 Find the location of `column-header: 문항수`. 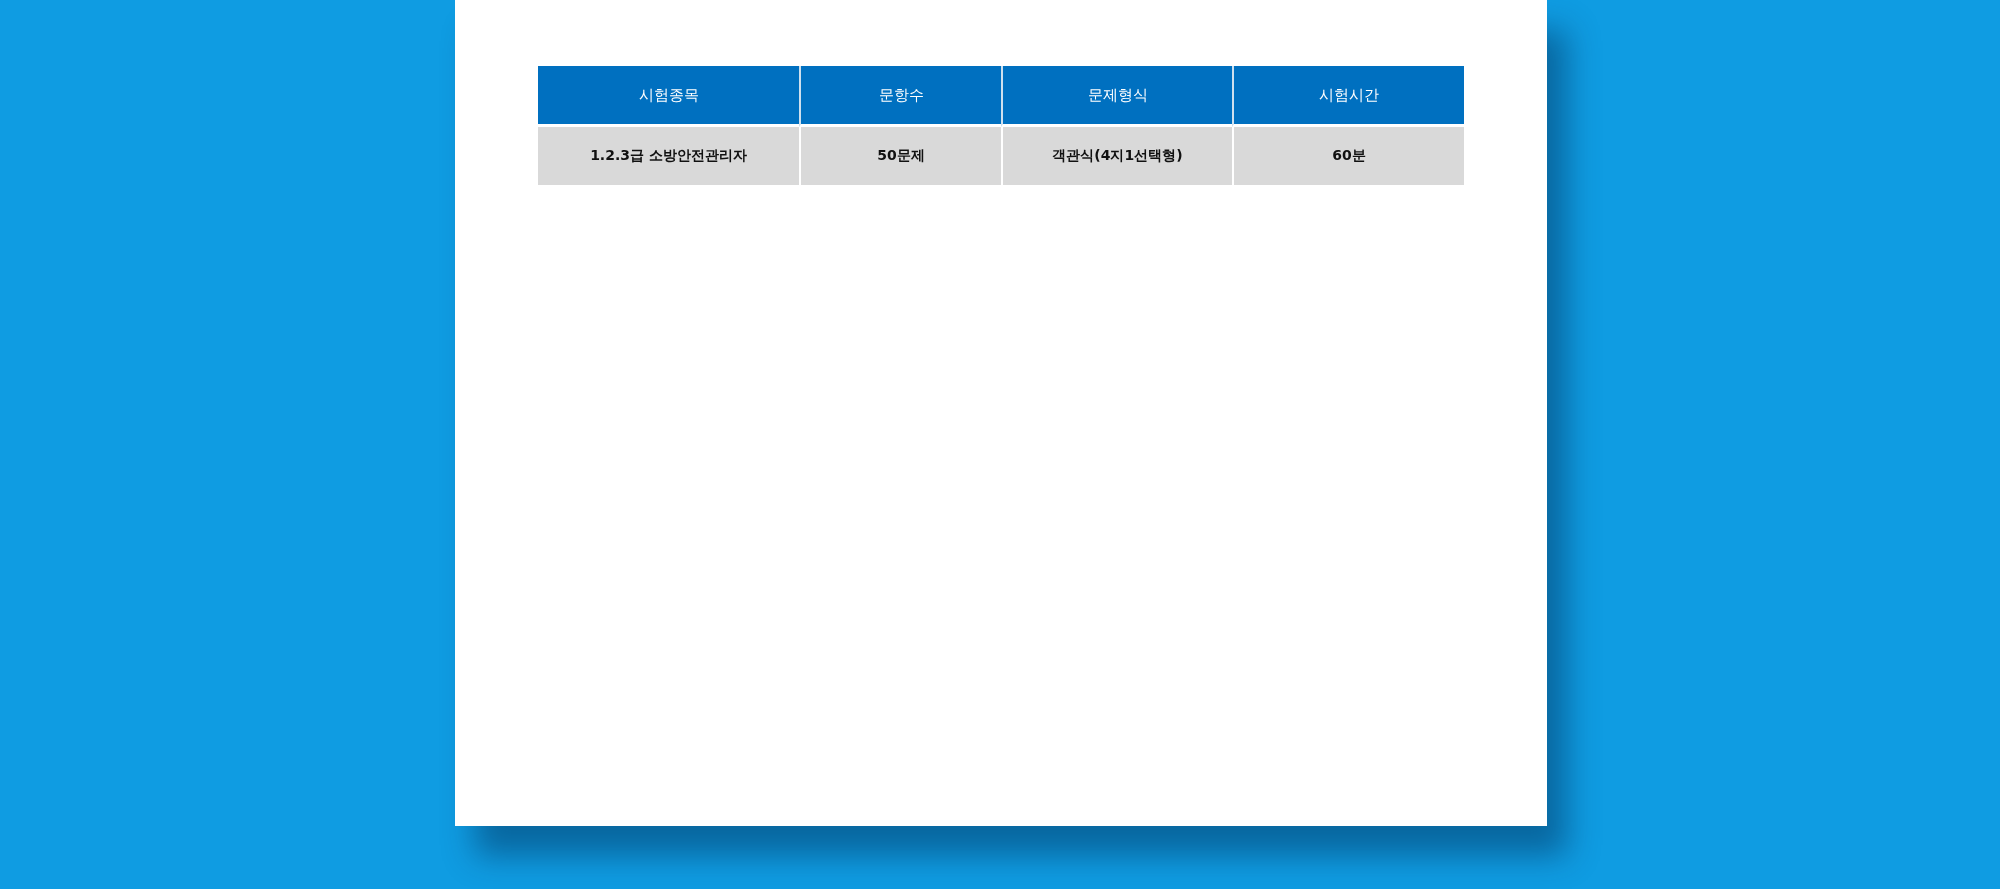

column-header: 문항수 is located at coordinates (900, 96).